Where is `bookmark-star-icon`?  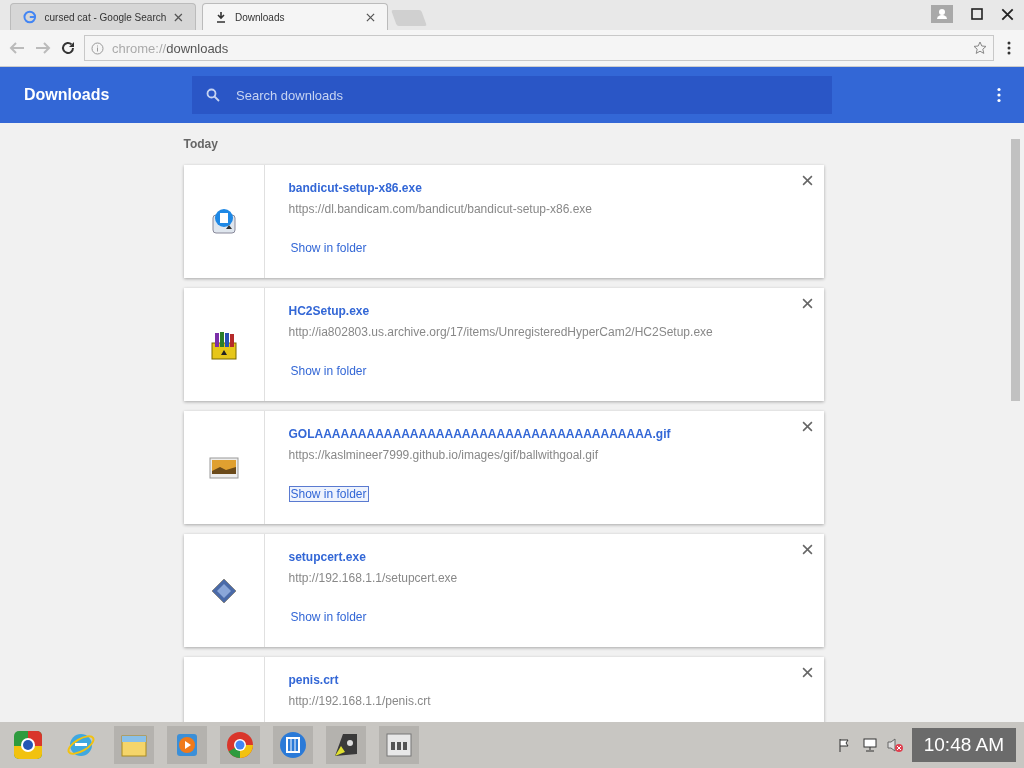 bookmark-star-icon is located at coordinates (980, 48).